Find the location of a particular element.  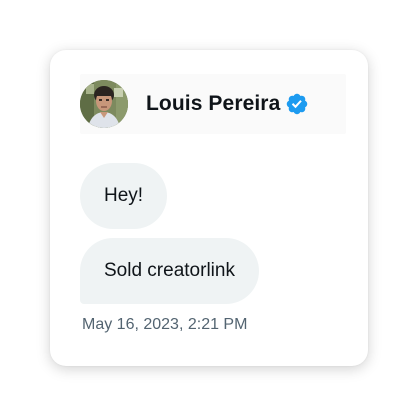

message-text: Hey! is located at coordinates (124, 195).